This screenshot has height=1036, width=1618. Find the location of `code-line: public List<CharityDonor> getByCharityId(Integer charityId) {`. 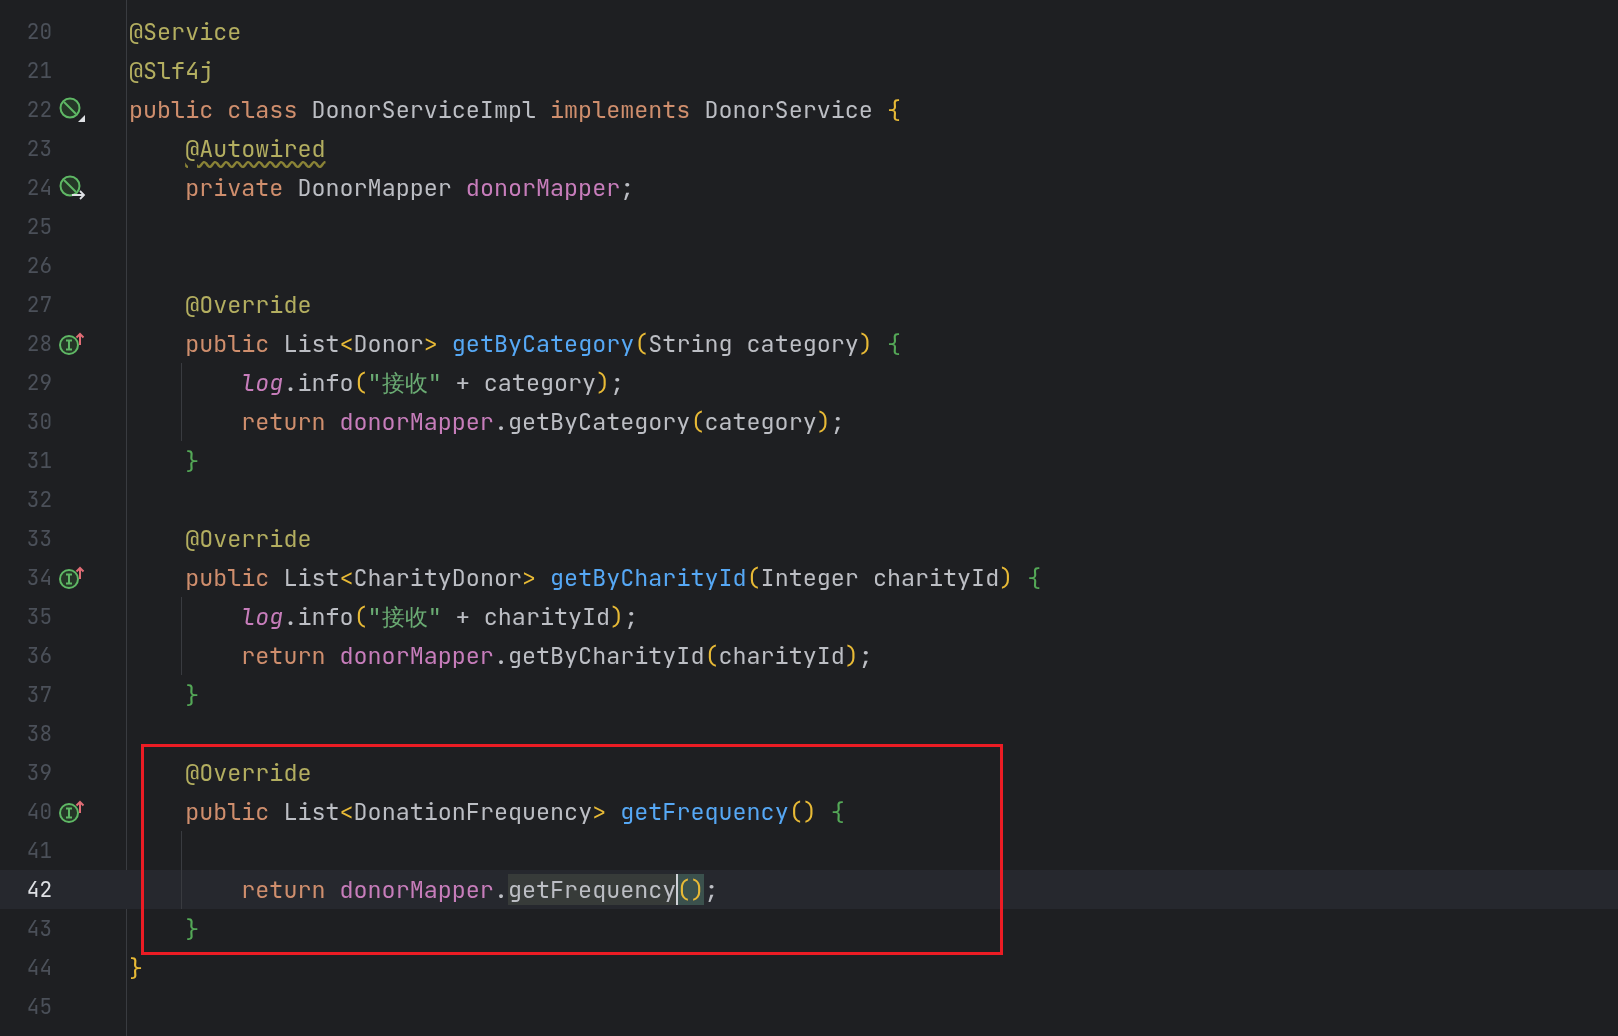

code-line: public List<CharityDonor> getByCharityId(Integer charityId) { is located at coordinates (613, 577).